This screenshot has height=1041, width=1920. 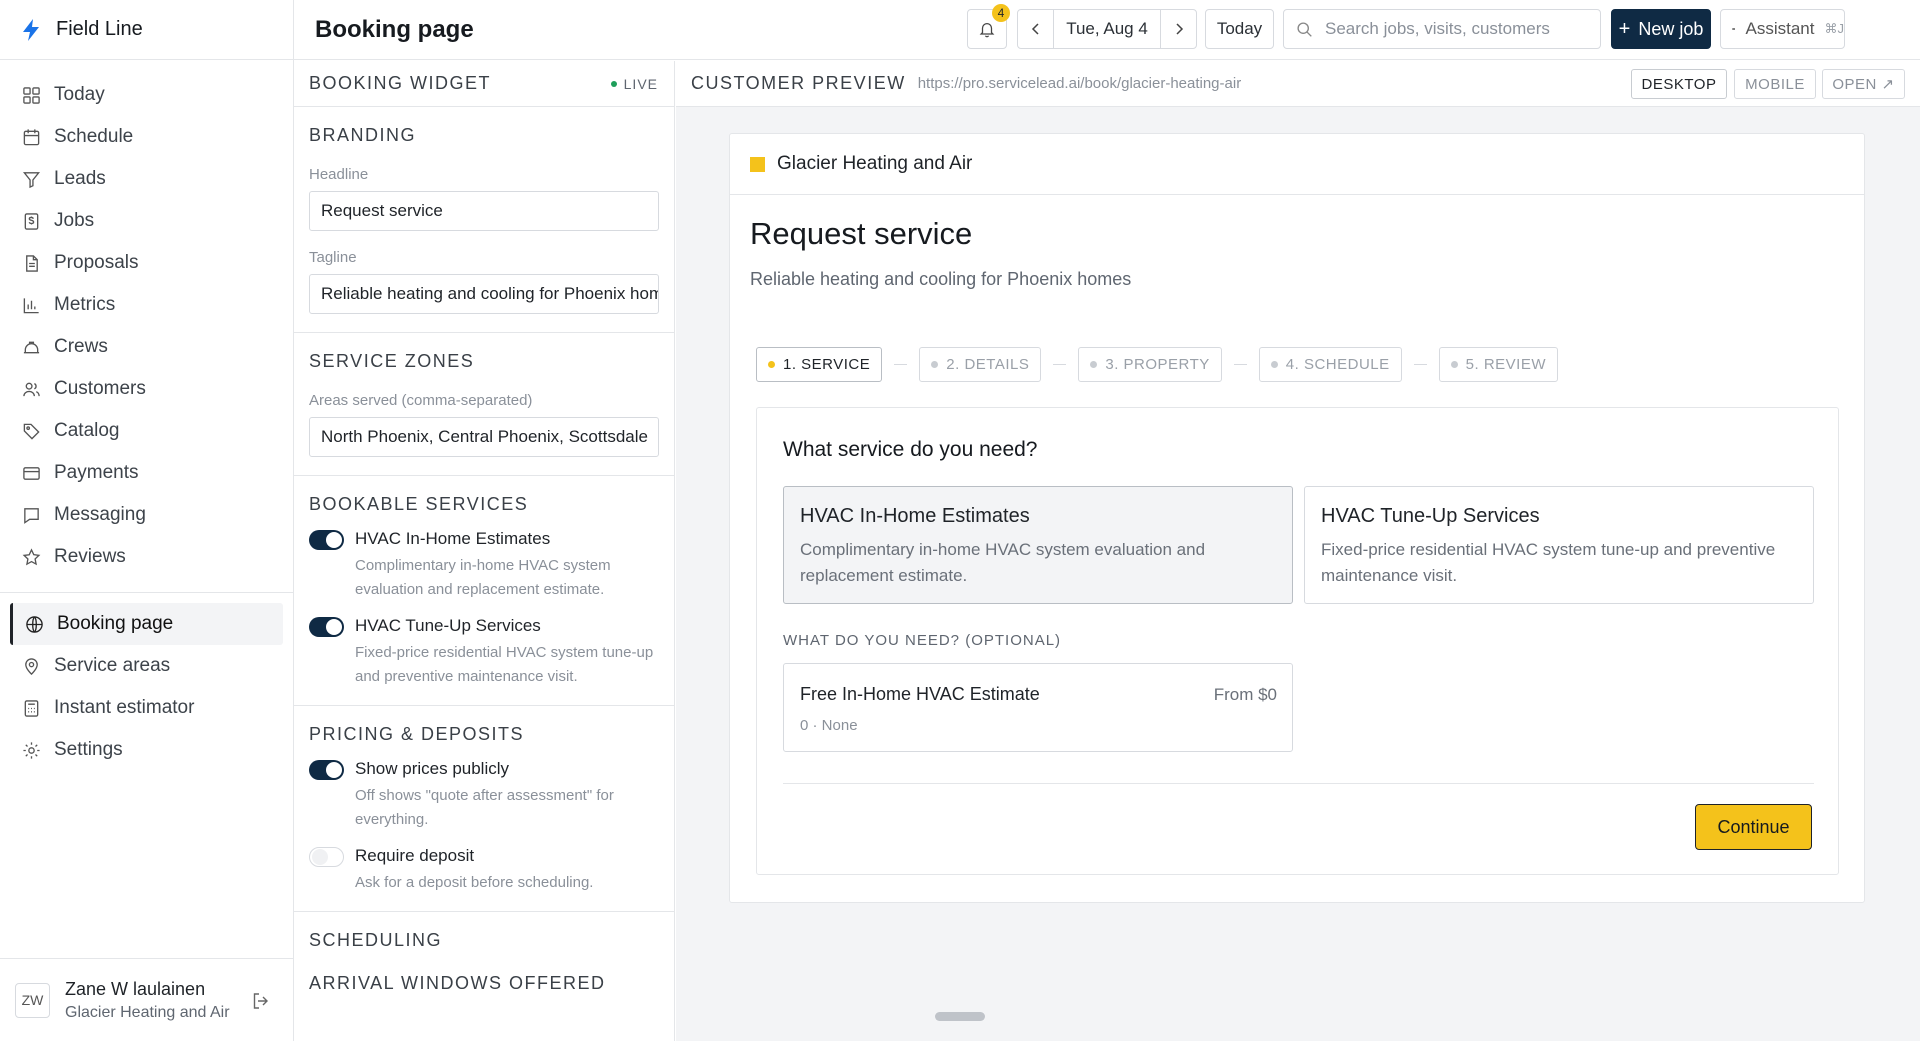 I want to click on nav-item-booking-page: Booking page, so click(x=146, y=624).